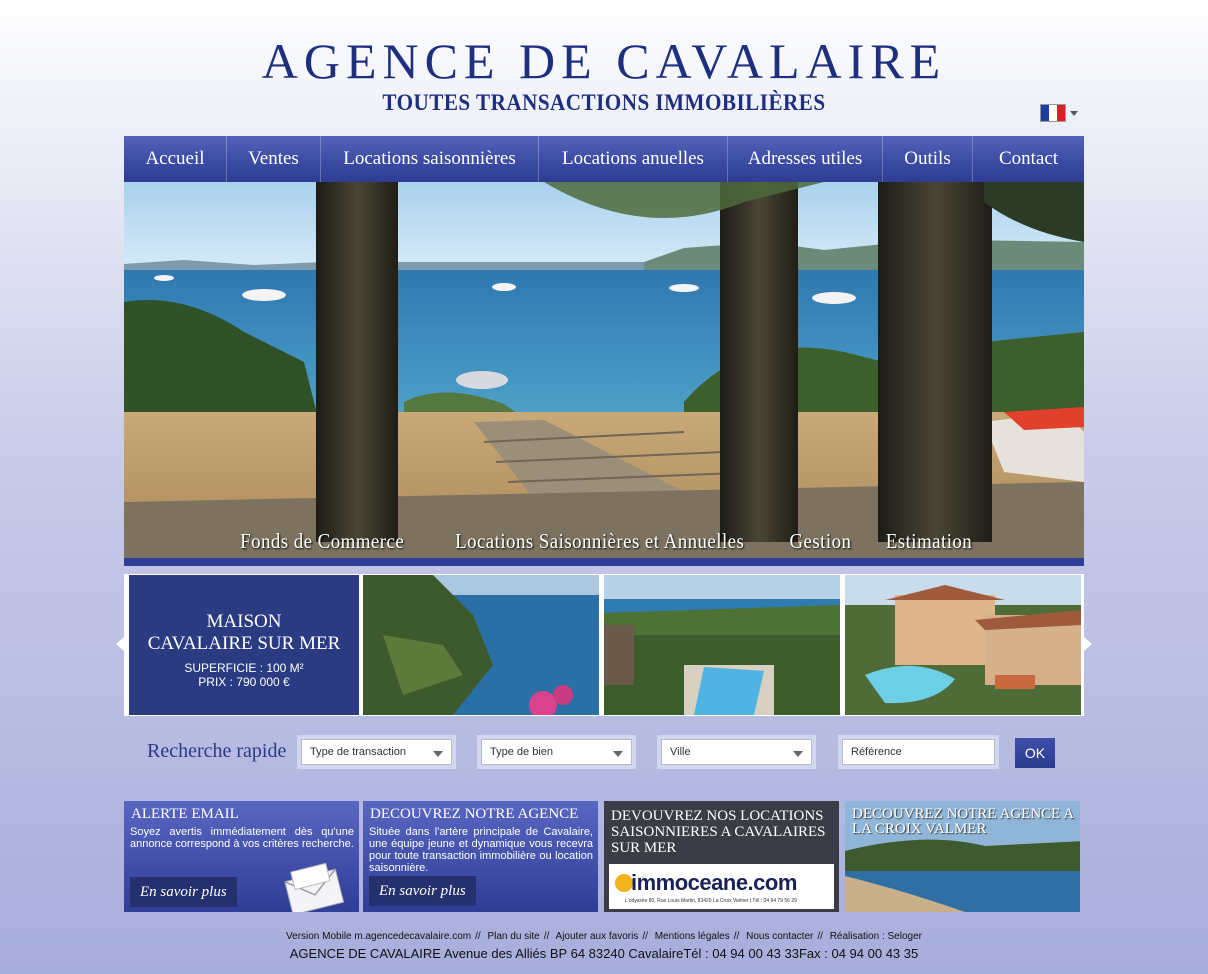 Image resolution: width=1208 pixels, height=974 pixels. What do you see at coordinates (422, 891) in the screenshot?
I see `agency-more-button: En savoir plus` at bounding box center [422, 891].